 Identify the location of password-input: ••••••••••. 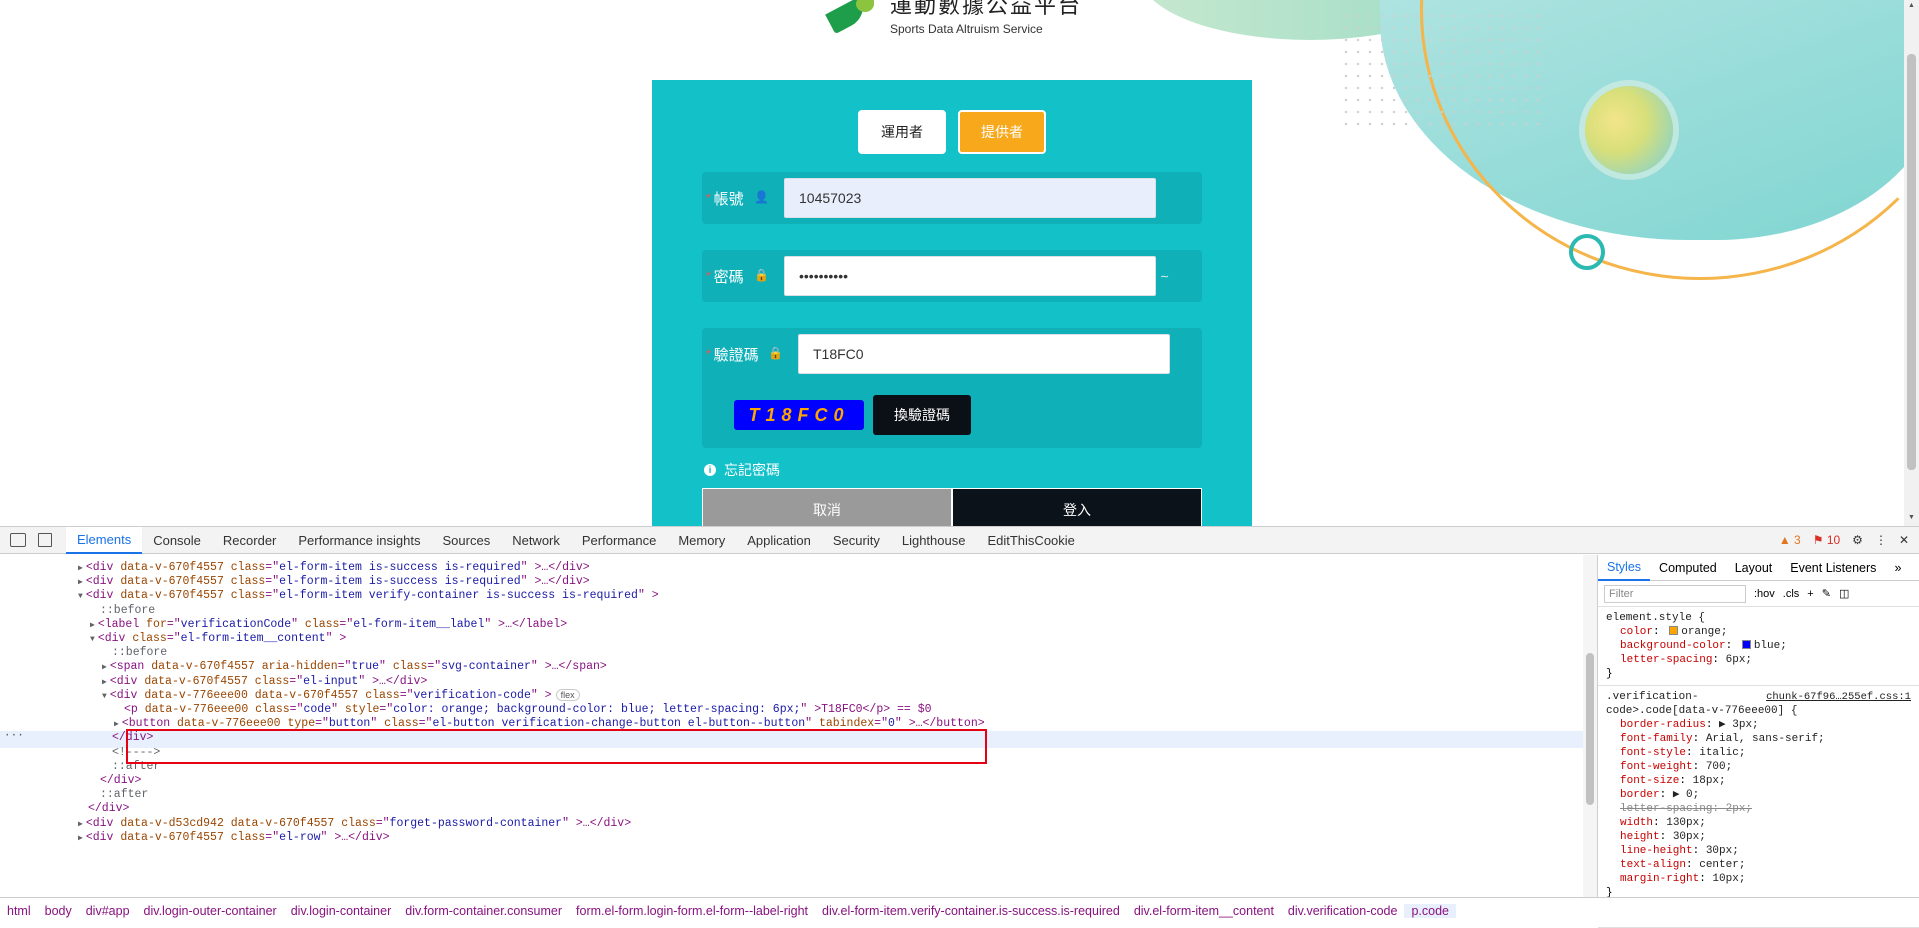
(970, 276).